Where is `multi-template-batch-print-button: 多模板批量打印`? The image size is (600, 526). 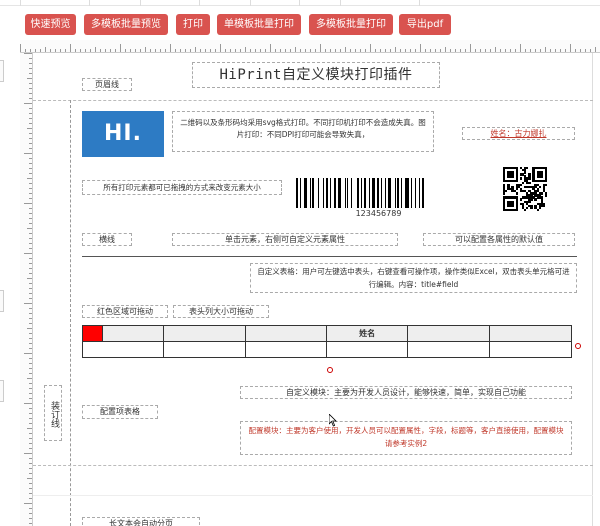 multi-template-batch-print-button: 多模板批量打印 is located at coordinates (351, 24).